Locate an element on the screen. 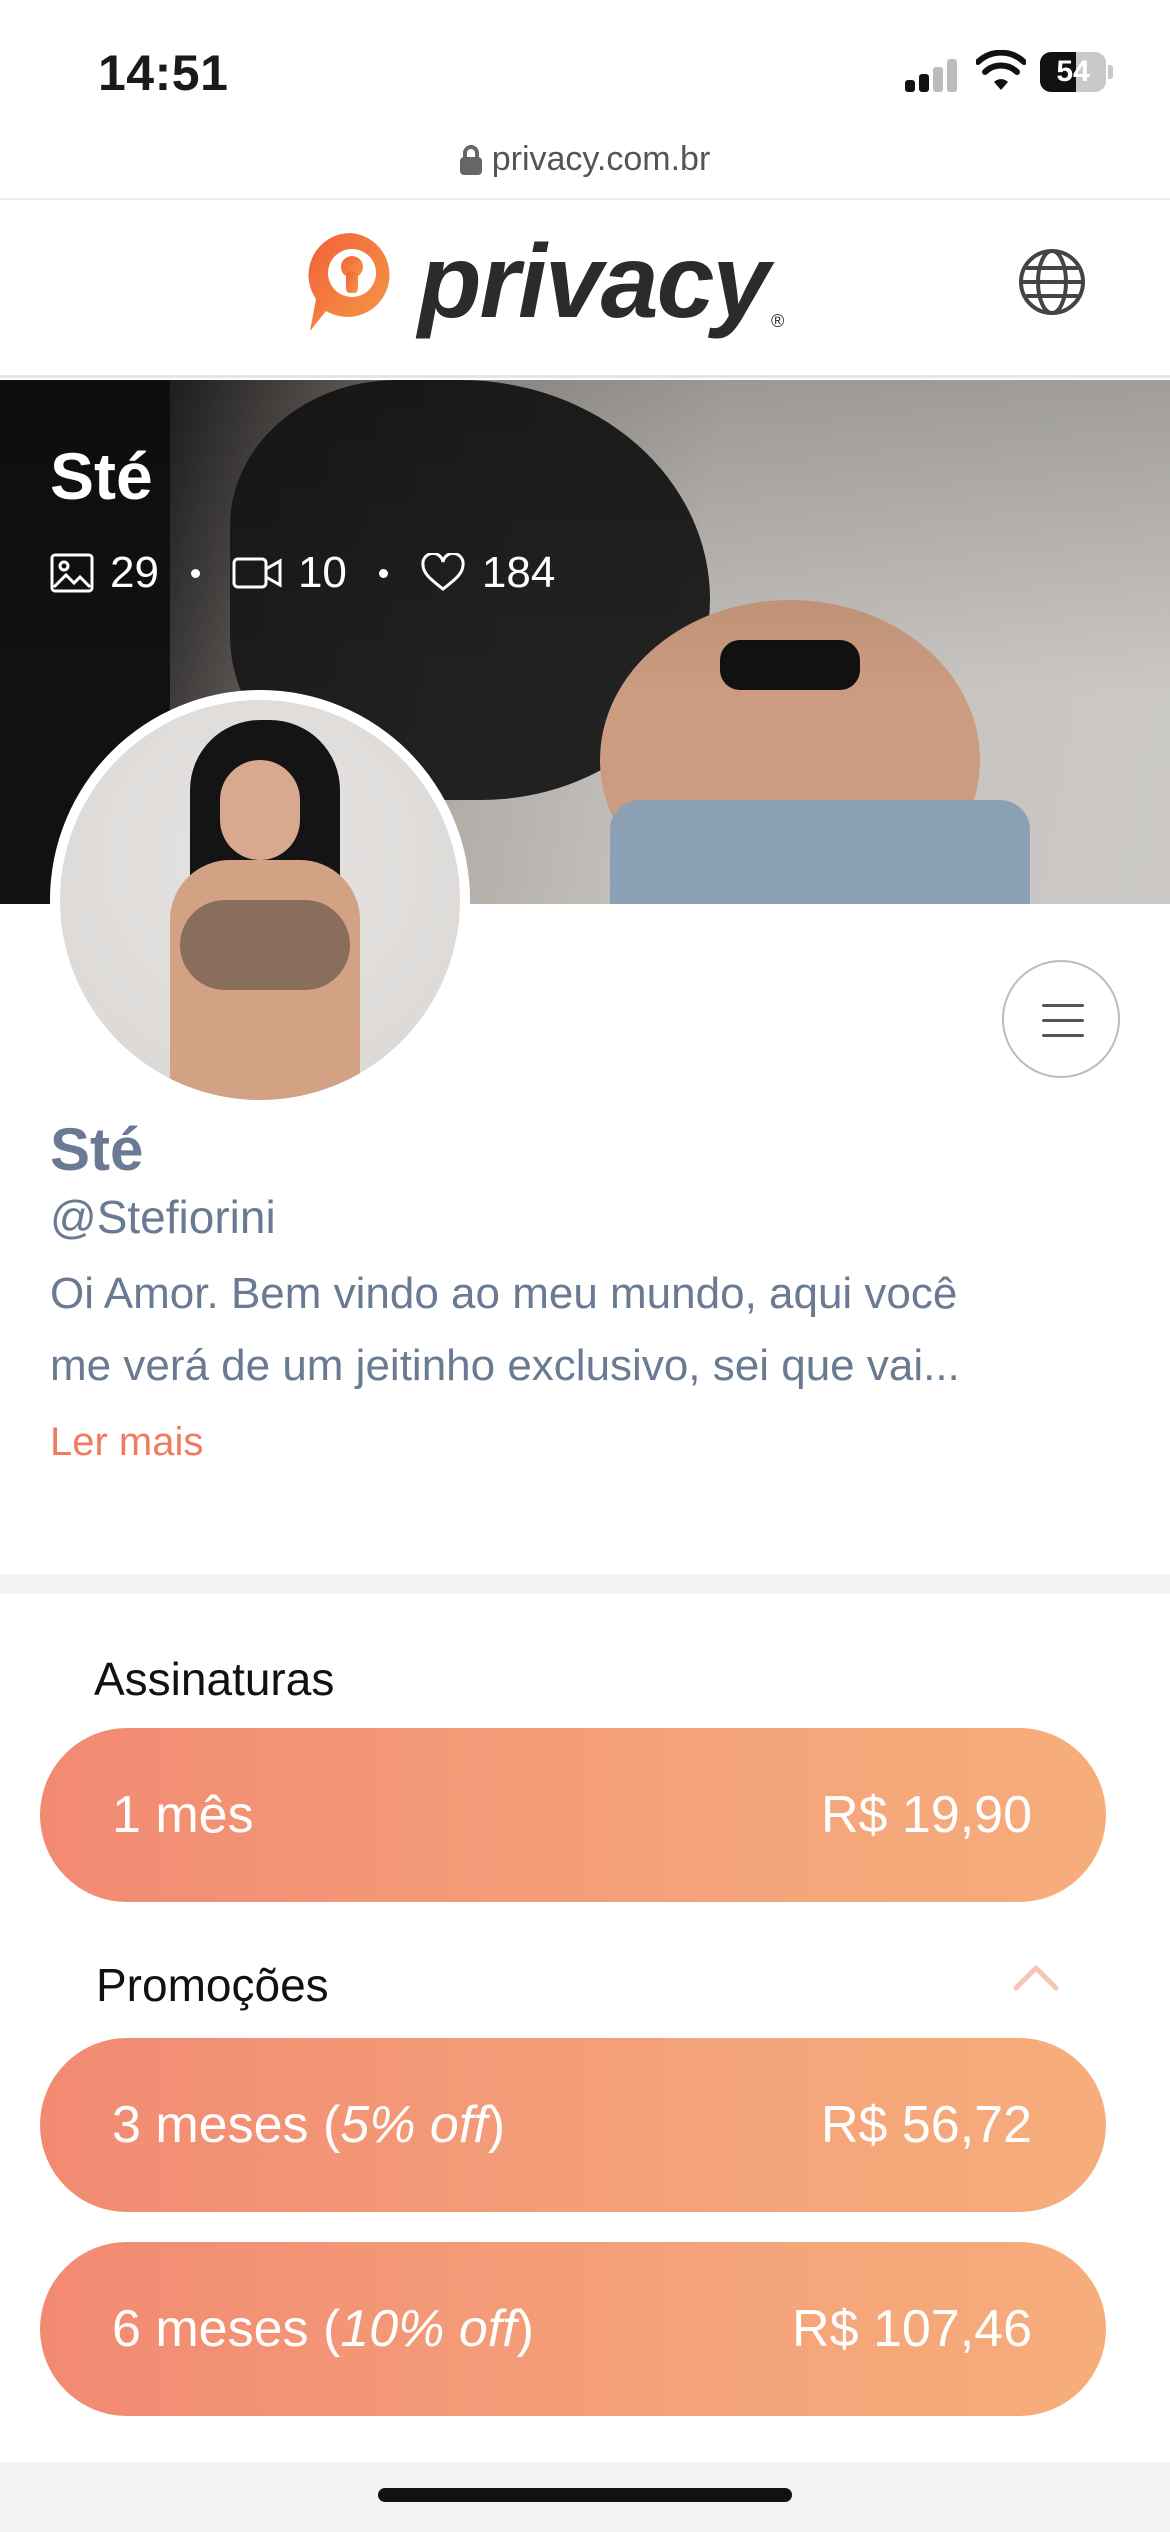  wifi-icon is located at coordinates (1001, 70).